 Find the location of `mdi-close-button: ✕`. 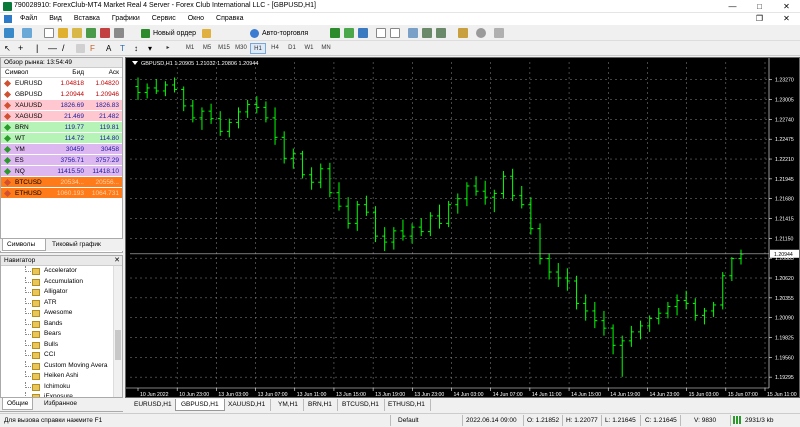

mdi-close-button: ✕ is located at coordinates (786, 19).